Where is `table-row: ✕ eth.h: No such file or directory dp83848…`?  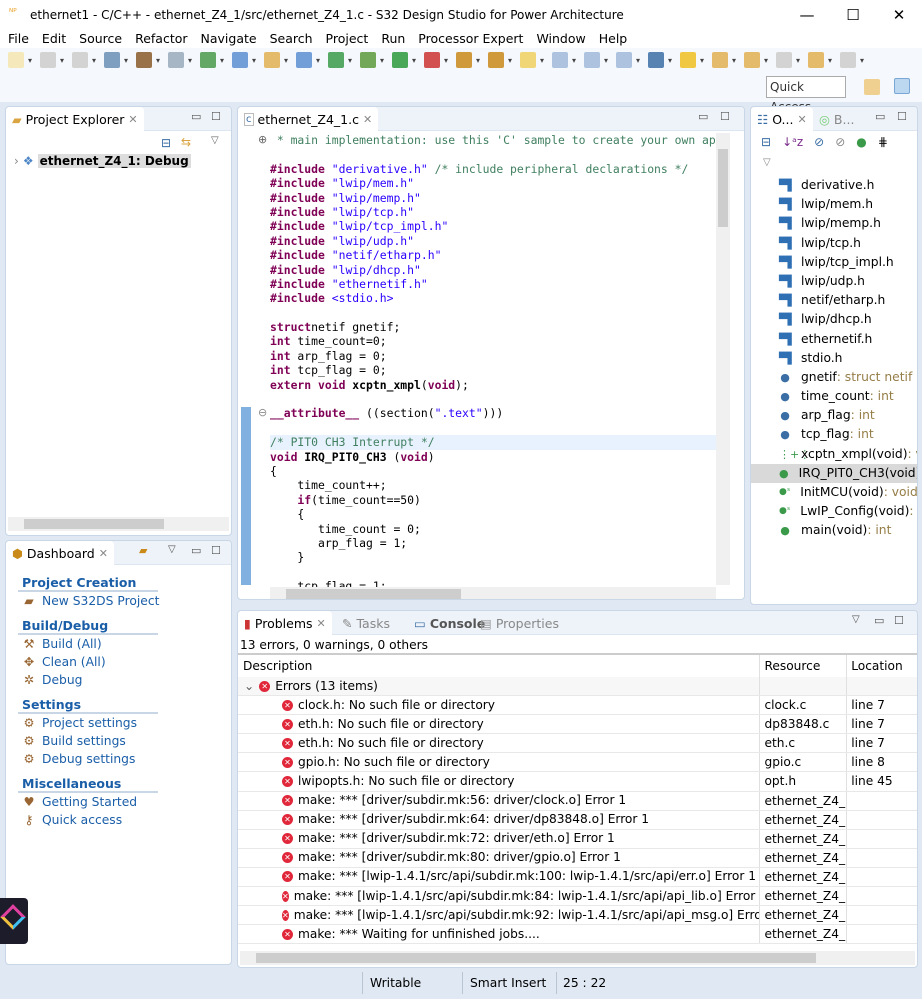
table-row: ✕ eth.h: No such file or directory dp83848… is located at coordinates (577, 725).